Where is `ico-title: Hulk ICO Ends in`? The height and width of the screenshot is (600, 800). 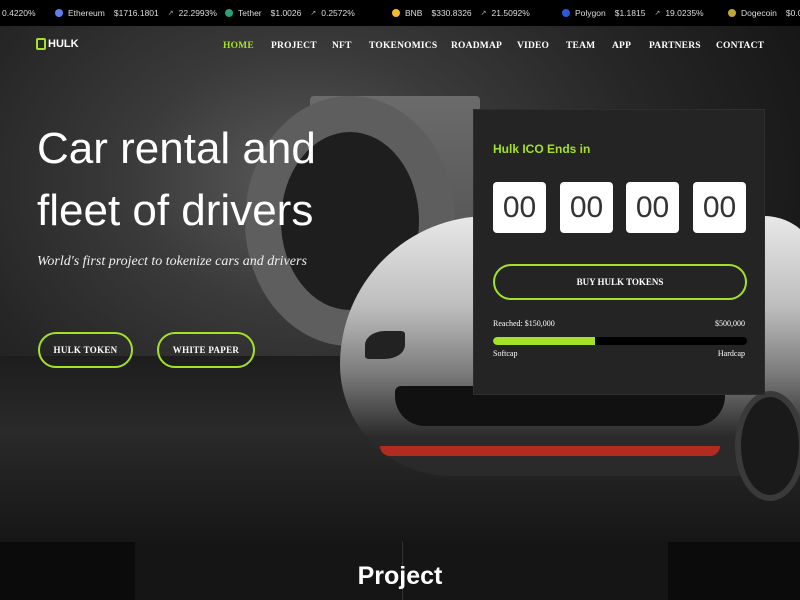
ico-title: Hulk ICO Ends in is located at coordinates (542, 149).